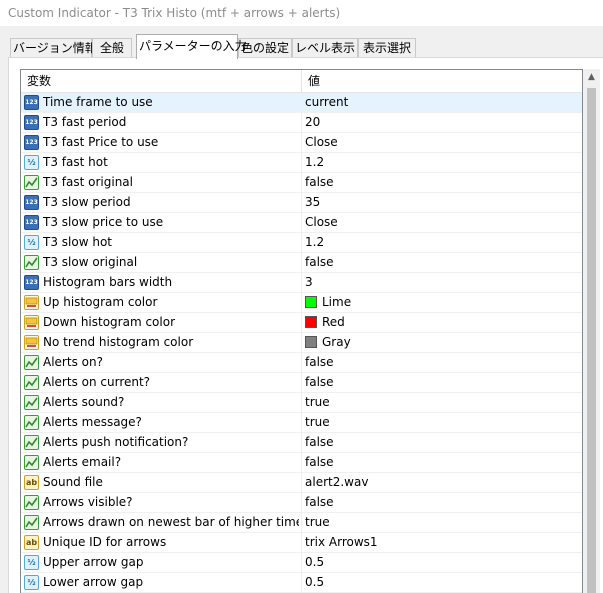 This screenshot has width=603, height=593. Describe the element at coordinates (440, 282) in the screenshot. I see `parameter-value: 3` at that location.